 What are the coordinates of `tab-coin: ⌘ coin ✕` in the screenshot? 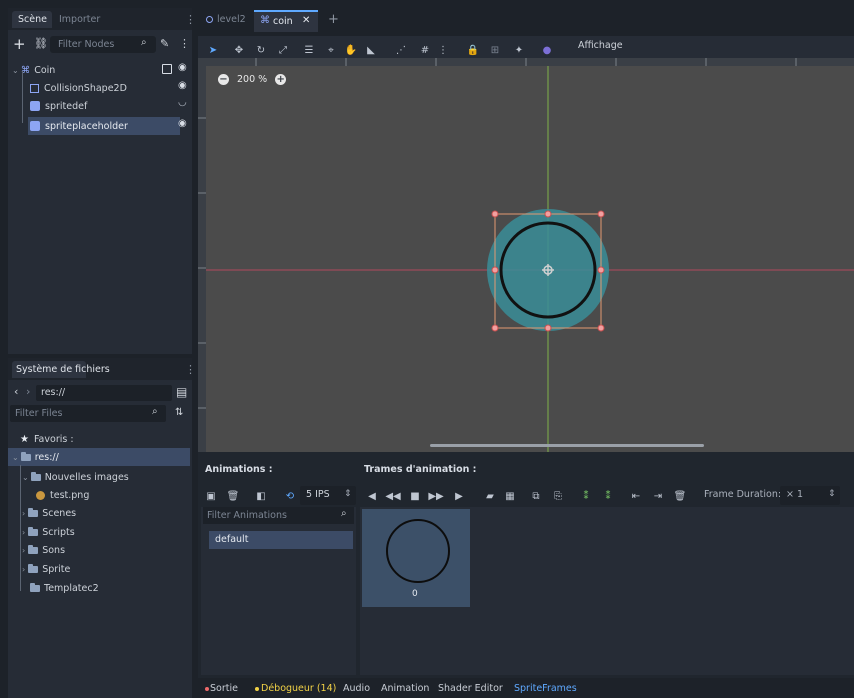 It's located at (286, 21).